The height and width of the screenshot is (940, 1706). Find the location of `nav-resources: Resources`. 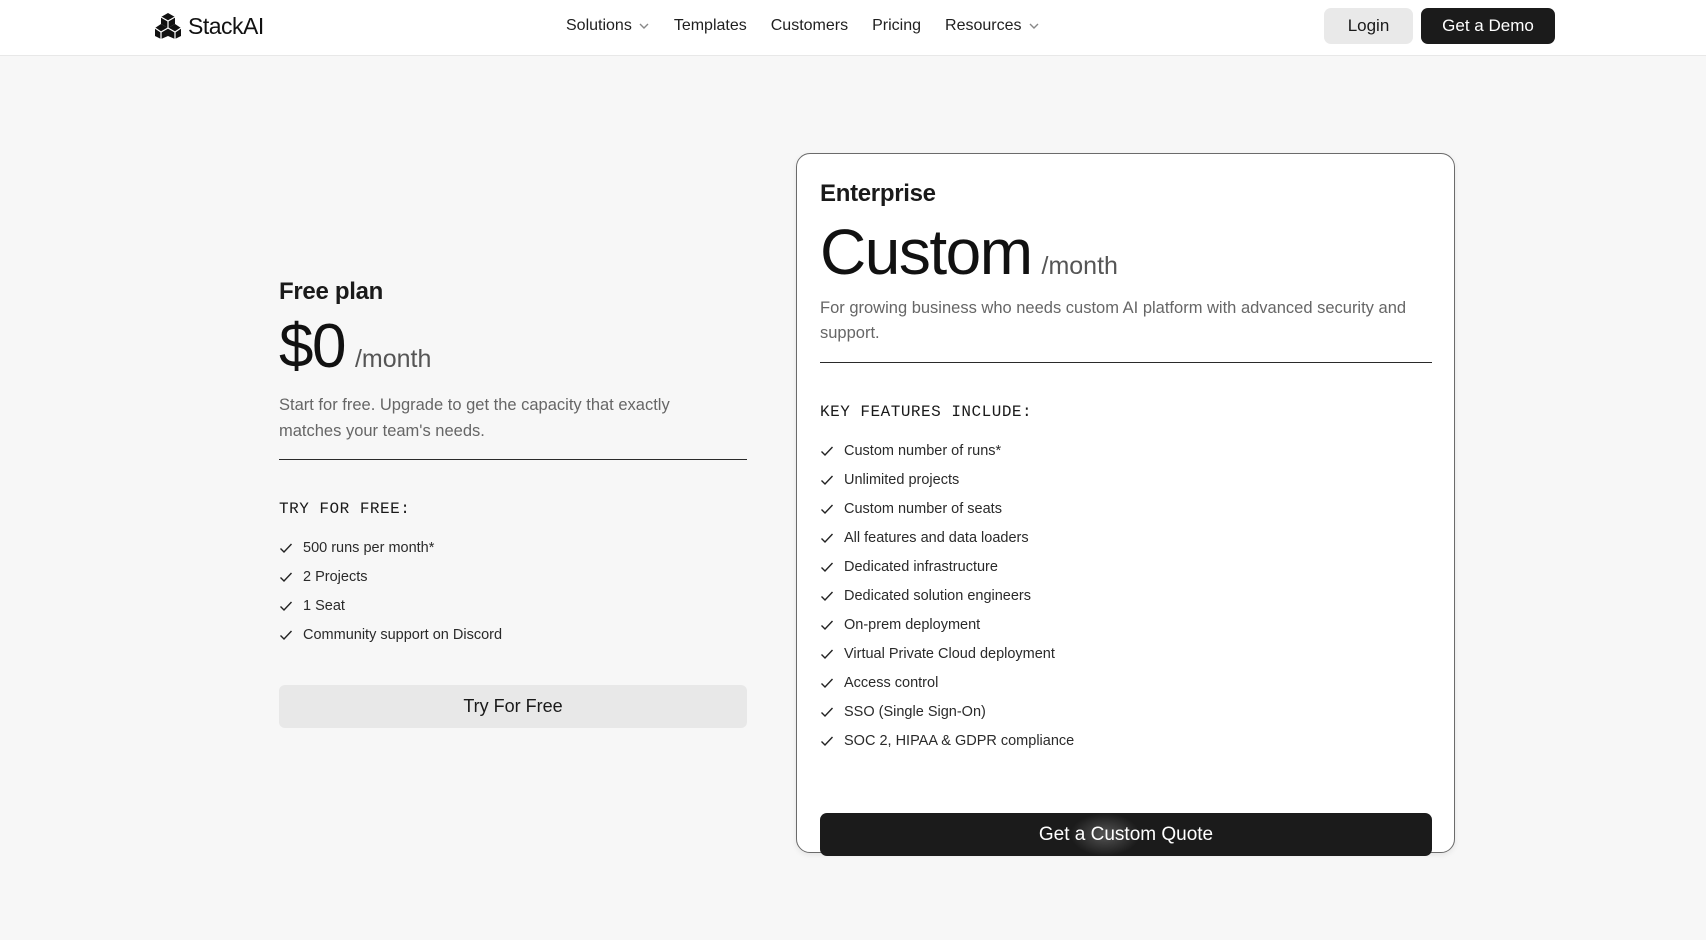

nav-resources: Resources is located at coordinates (992, 26).